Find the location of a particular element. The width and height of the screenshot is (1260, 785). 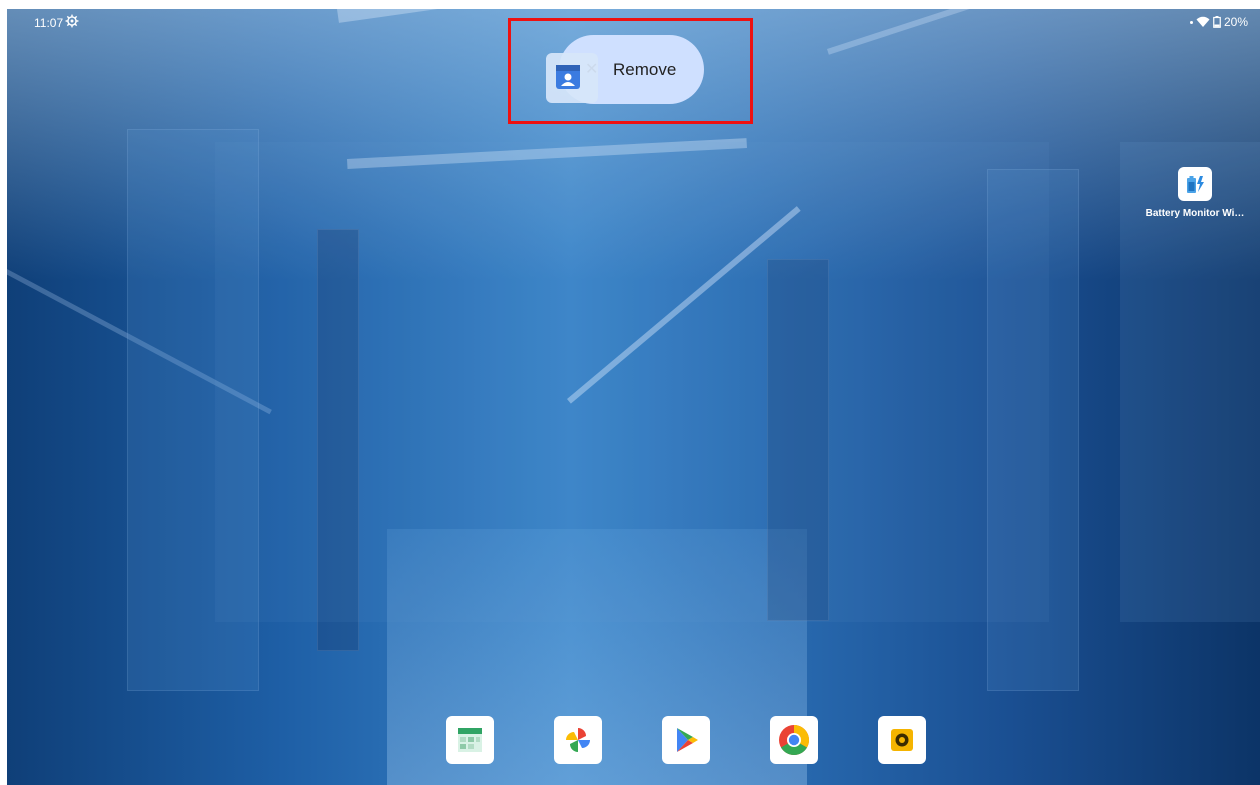

signal-dot is located at coordinates (1191, 22).